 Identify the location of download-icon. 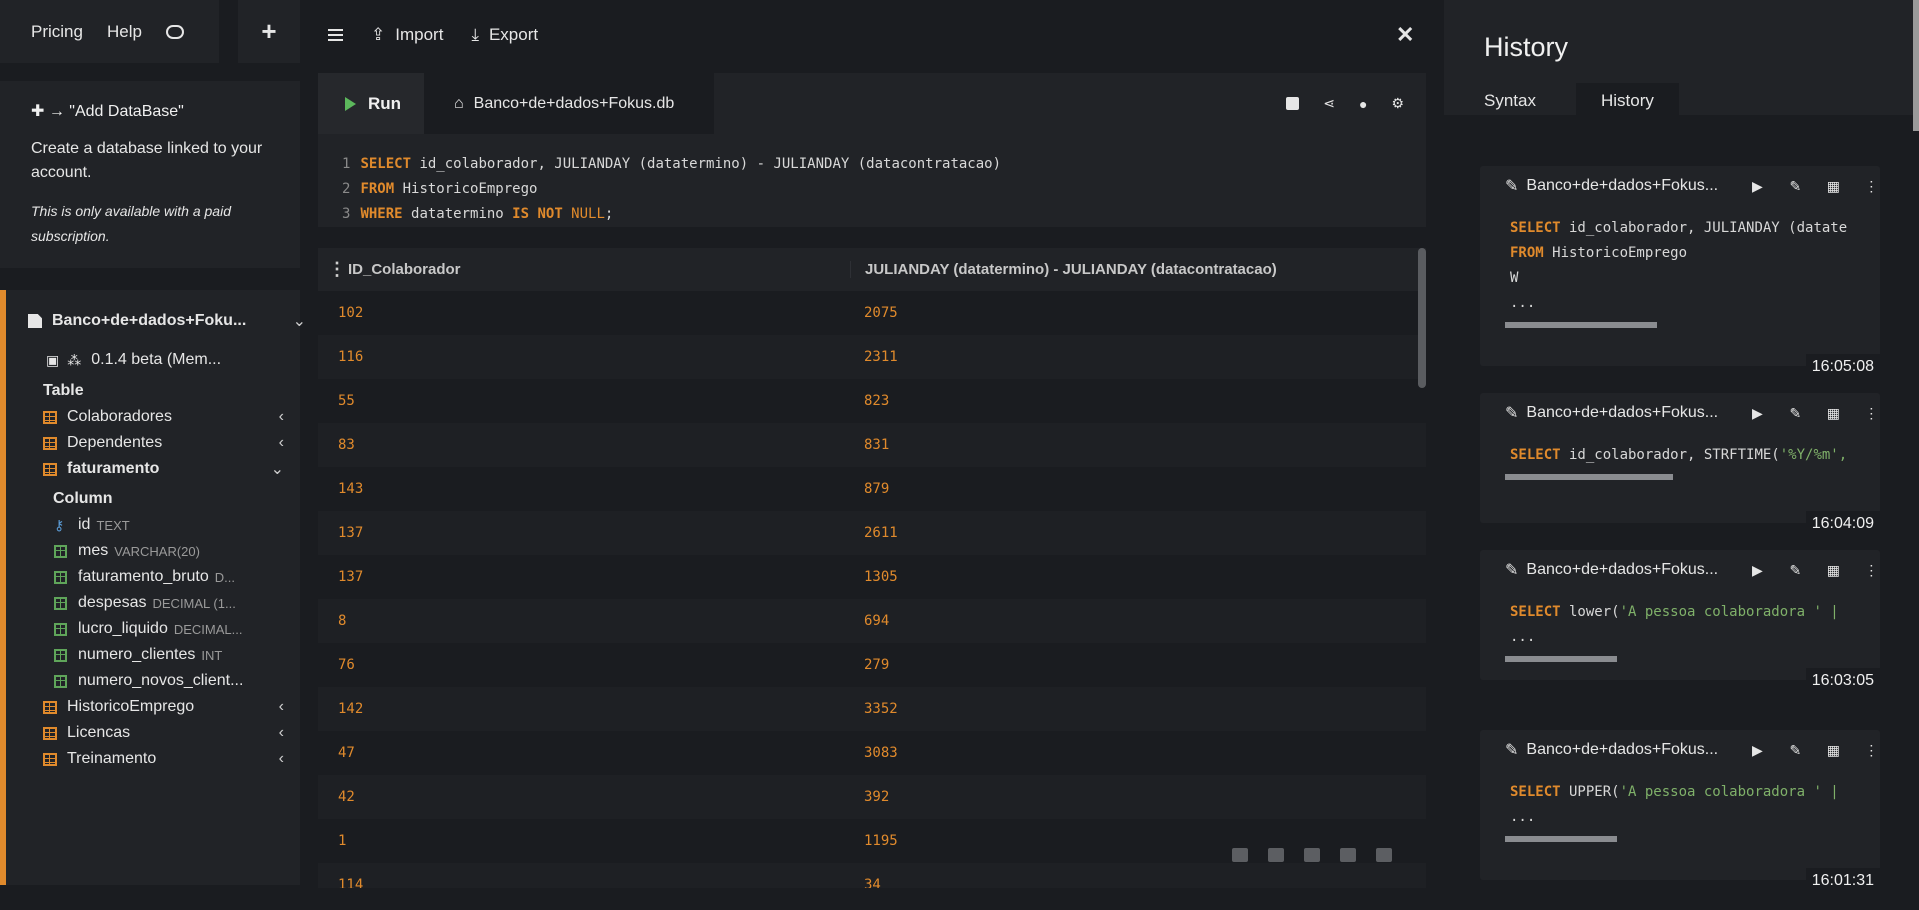
(1240, 855).